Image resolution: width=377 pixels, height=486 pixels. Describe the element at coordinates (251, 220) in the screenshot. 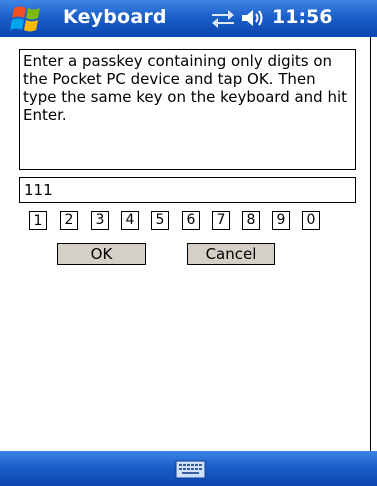

I see `digit-key-8: 8` at that location.